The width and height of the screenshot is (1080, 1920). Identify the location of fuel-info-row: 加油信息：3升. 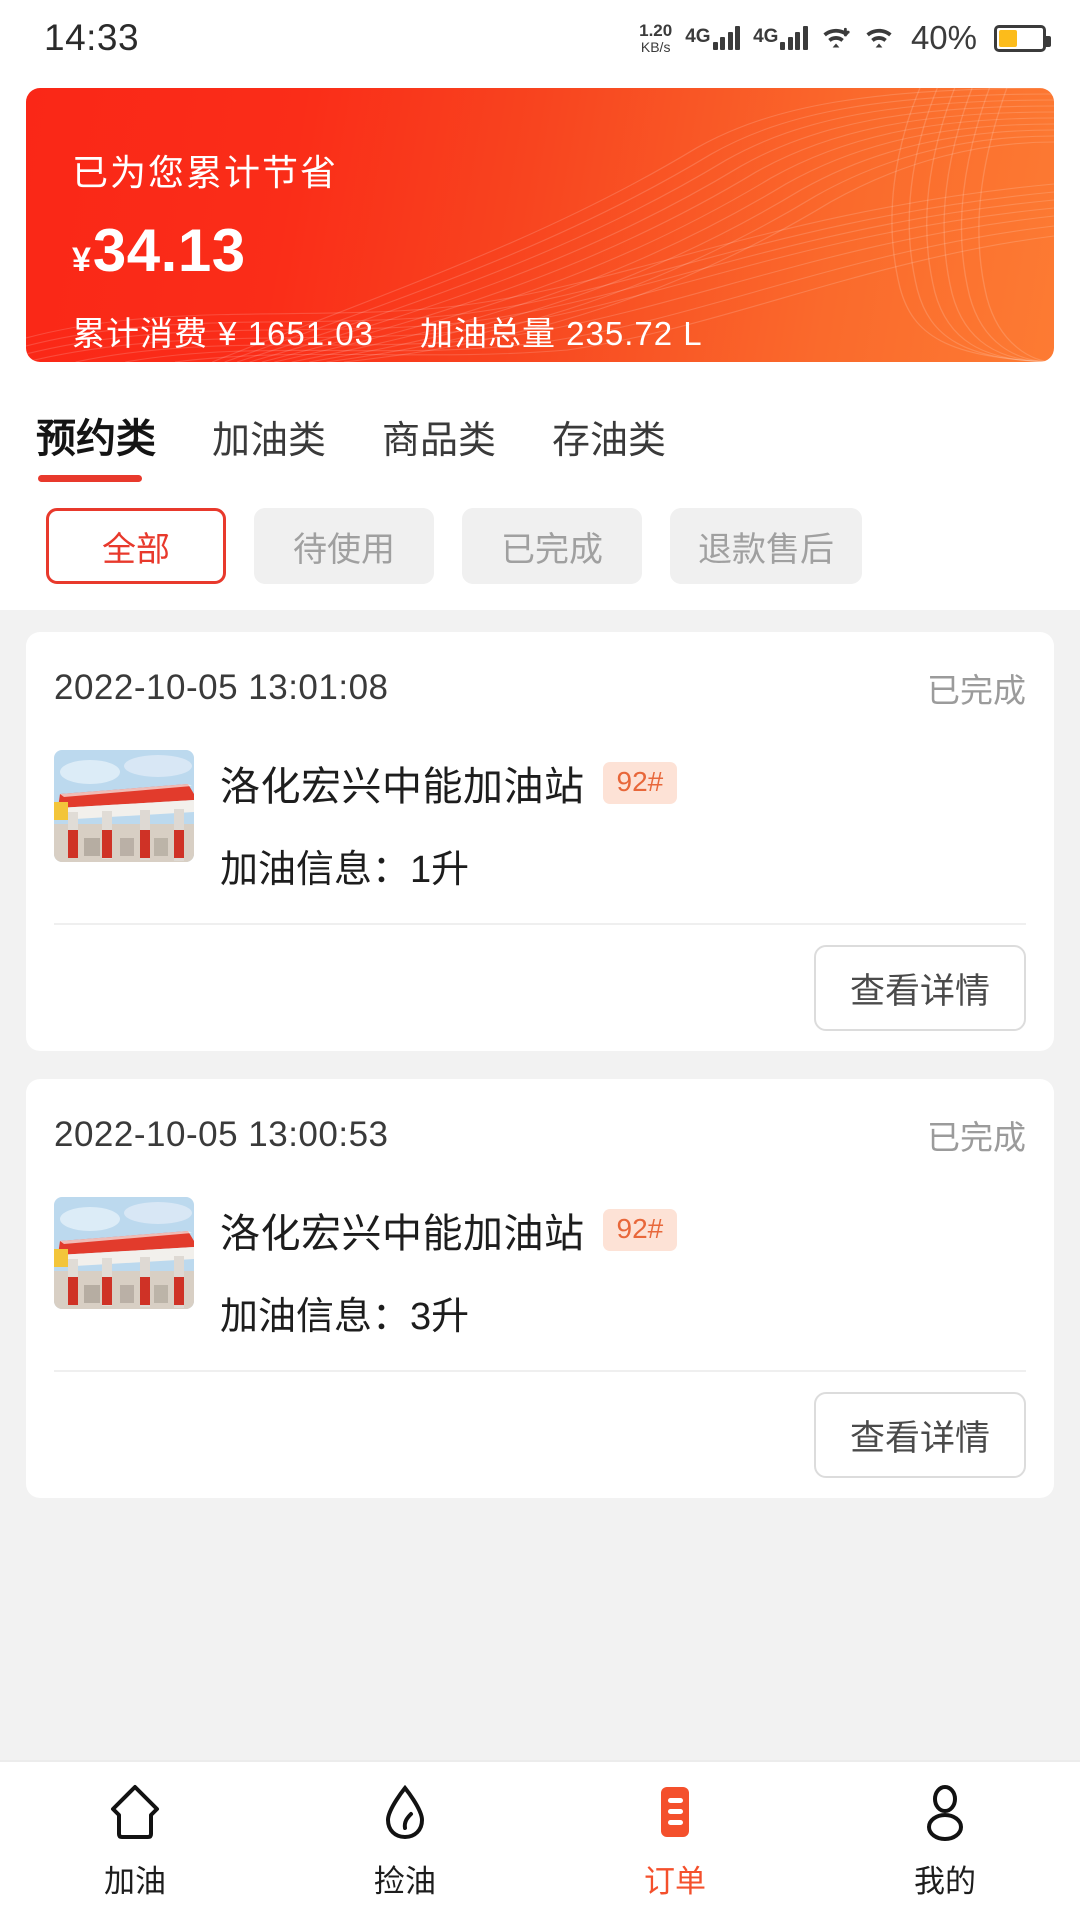
(623, 1312).